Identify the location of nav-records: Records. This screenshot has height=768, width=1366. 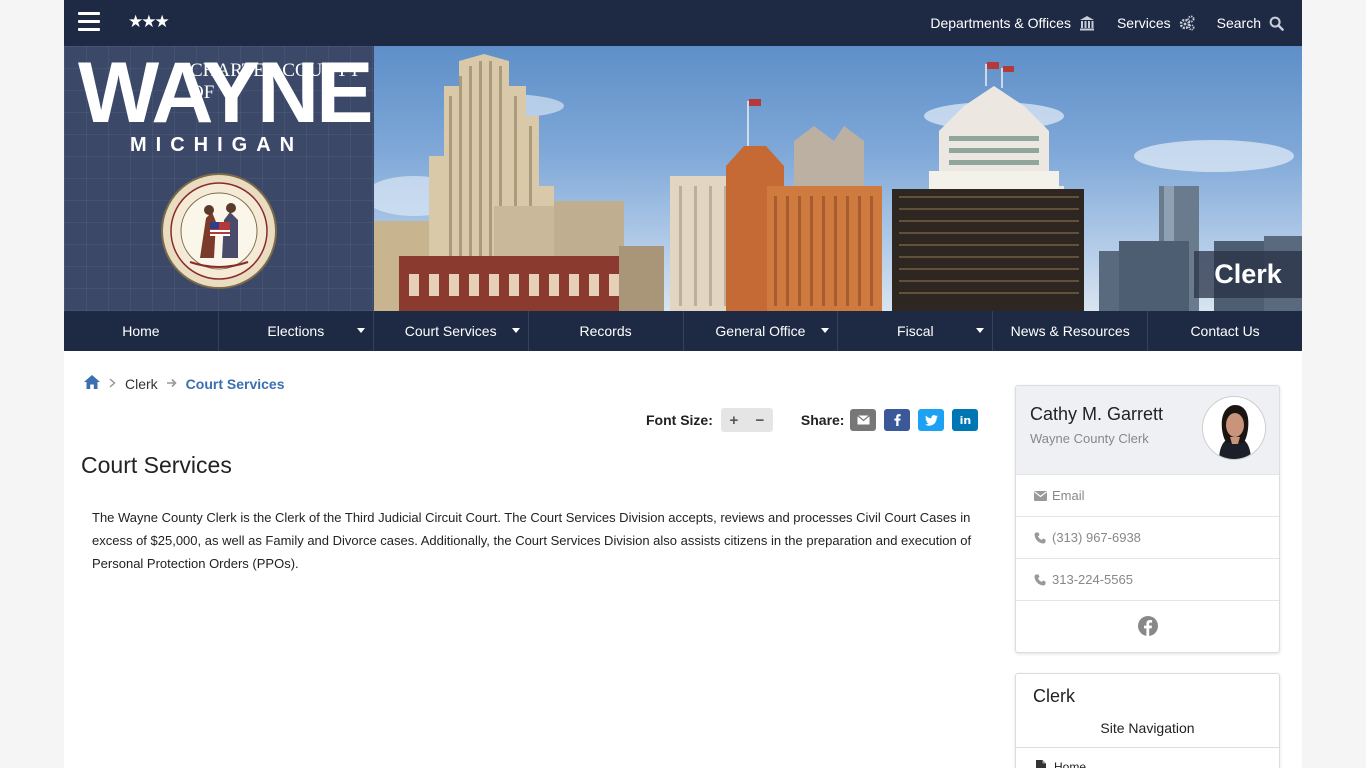
(606, 331).